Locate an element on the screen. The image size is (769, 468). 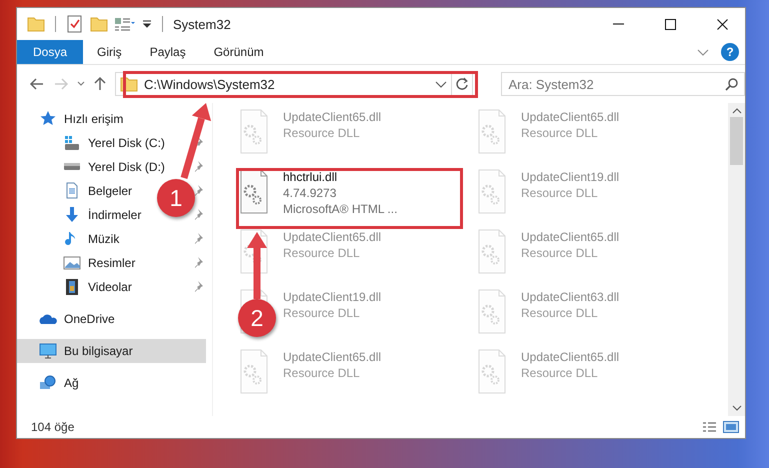
checklist-icon is located at coordinates (75, 24).